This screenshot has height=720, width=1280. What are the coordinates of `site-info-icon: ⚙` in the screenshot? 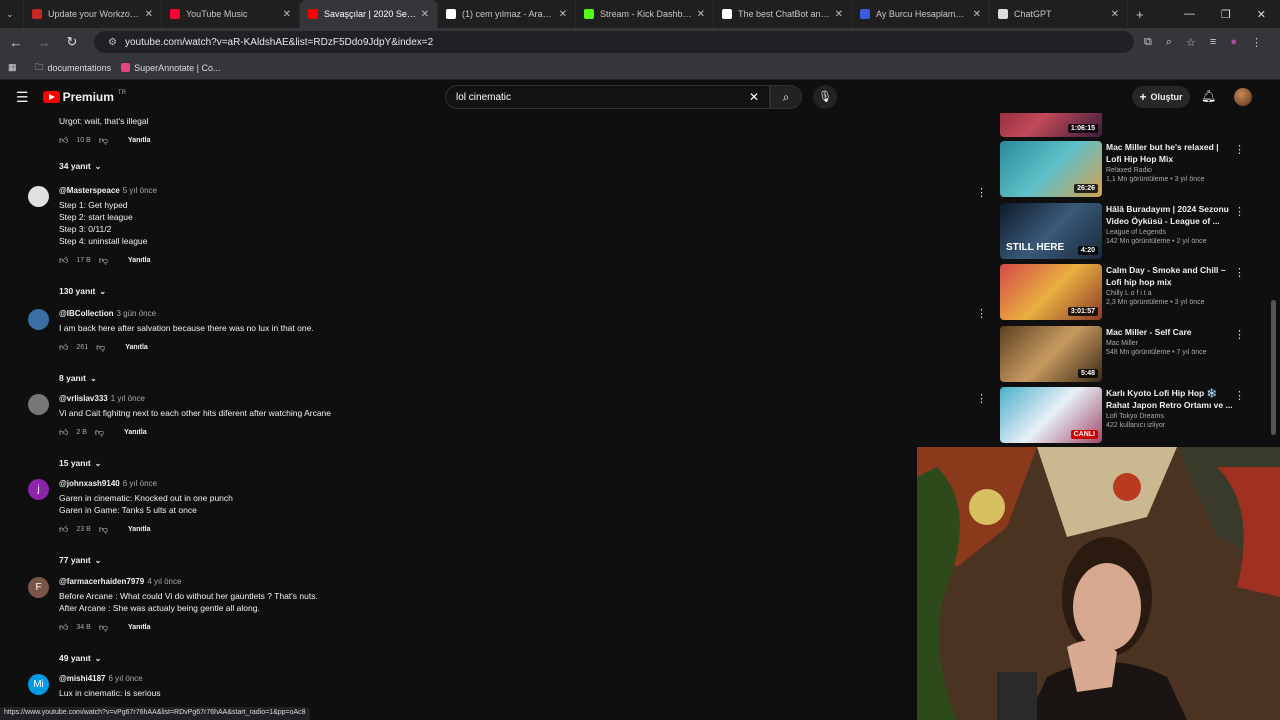 It's located at (112, 42).